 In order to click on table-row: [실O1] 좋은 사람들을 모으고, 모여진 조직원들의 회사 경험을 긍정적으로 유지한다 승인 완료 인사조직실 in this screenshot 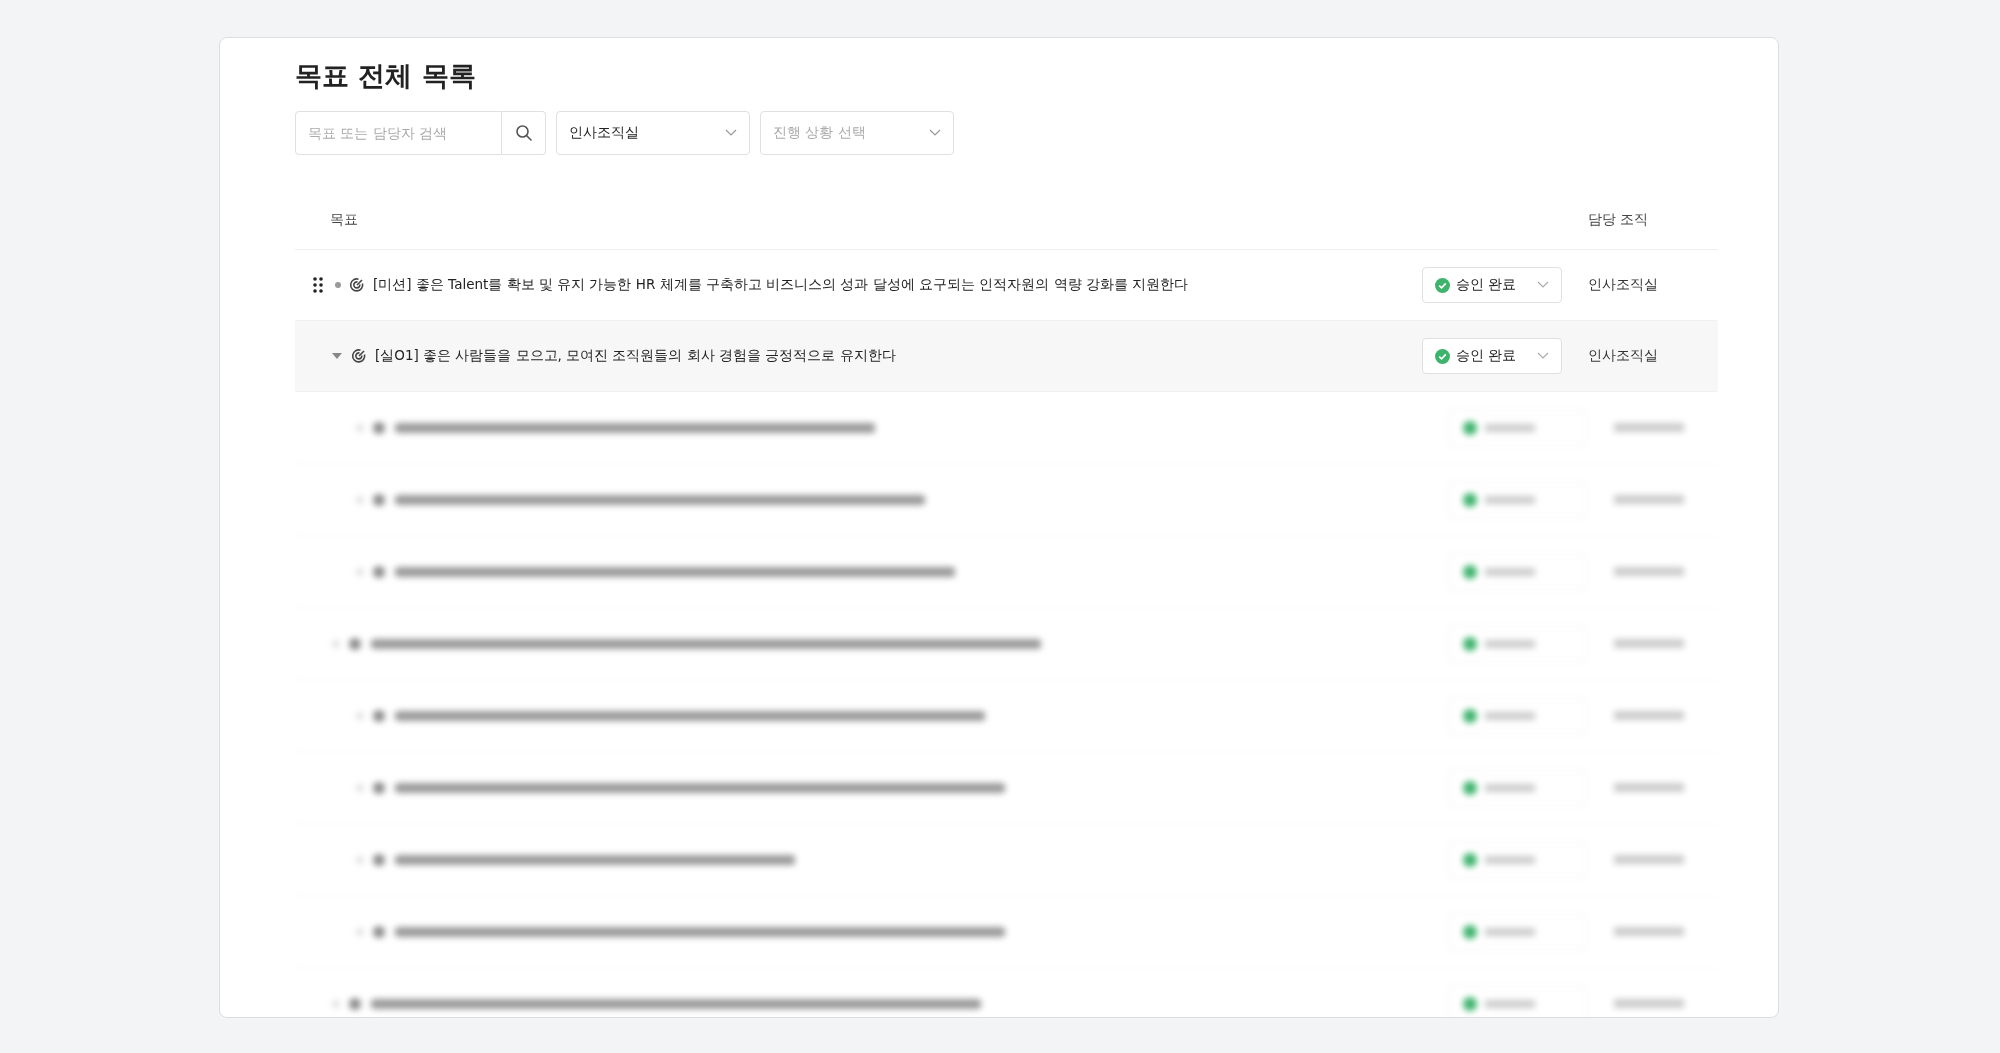, I will do `click(1006, 356)`.